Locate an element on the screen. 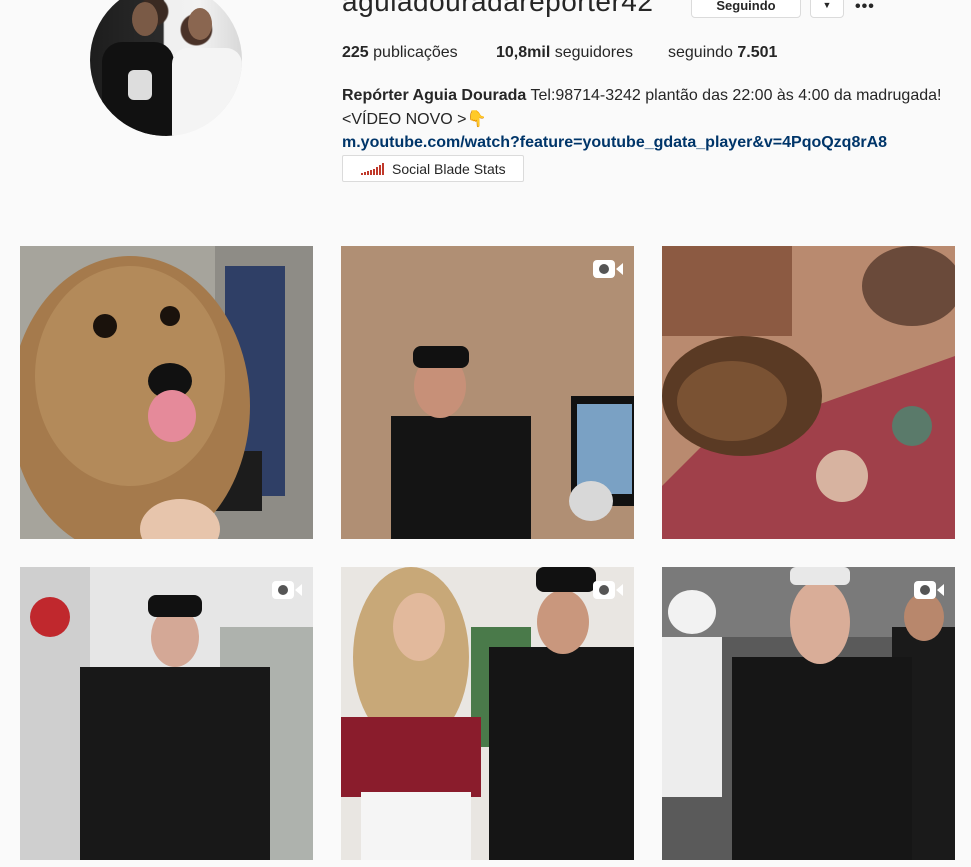 Image resolution: width=971 pixels, height=867 pixels. post-3-image is located at coordinates (808, 392).